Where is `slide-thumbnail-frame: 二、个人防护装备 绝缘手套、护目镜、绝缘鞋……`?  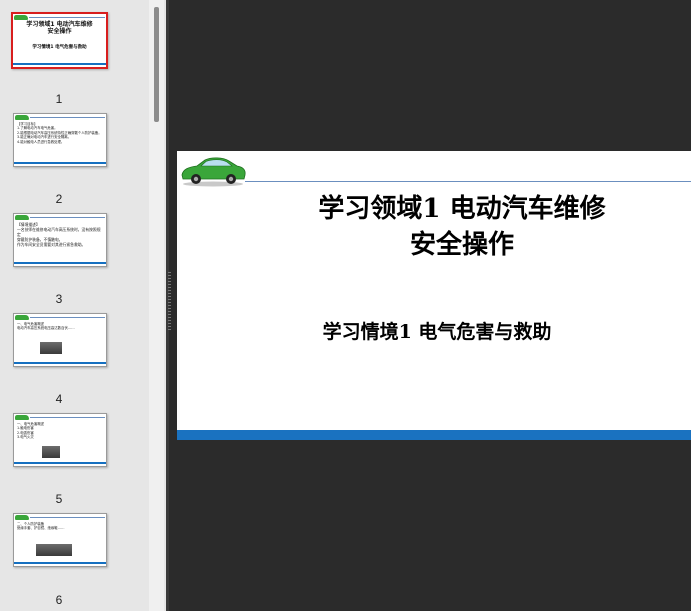 slide-thumbnail-frame: 二、个人防护装备 绝缘手套、护目镜、绝缘鞋…… is located at coordinates (60, 540).